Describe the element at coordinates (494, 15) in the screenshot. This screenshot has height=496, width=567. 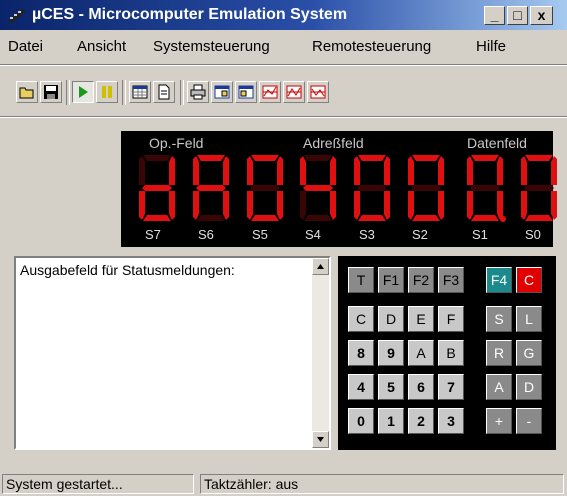
I see `minimize-button: _` at that location.